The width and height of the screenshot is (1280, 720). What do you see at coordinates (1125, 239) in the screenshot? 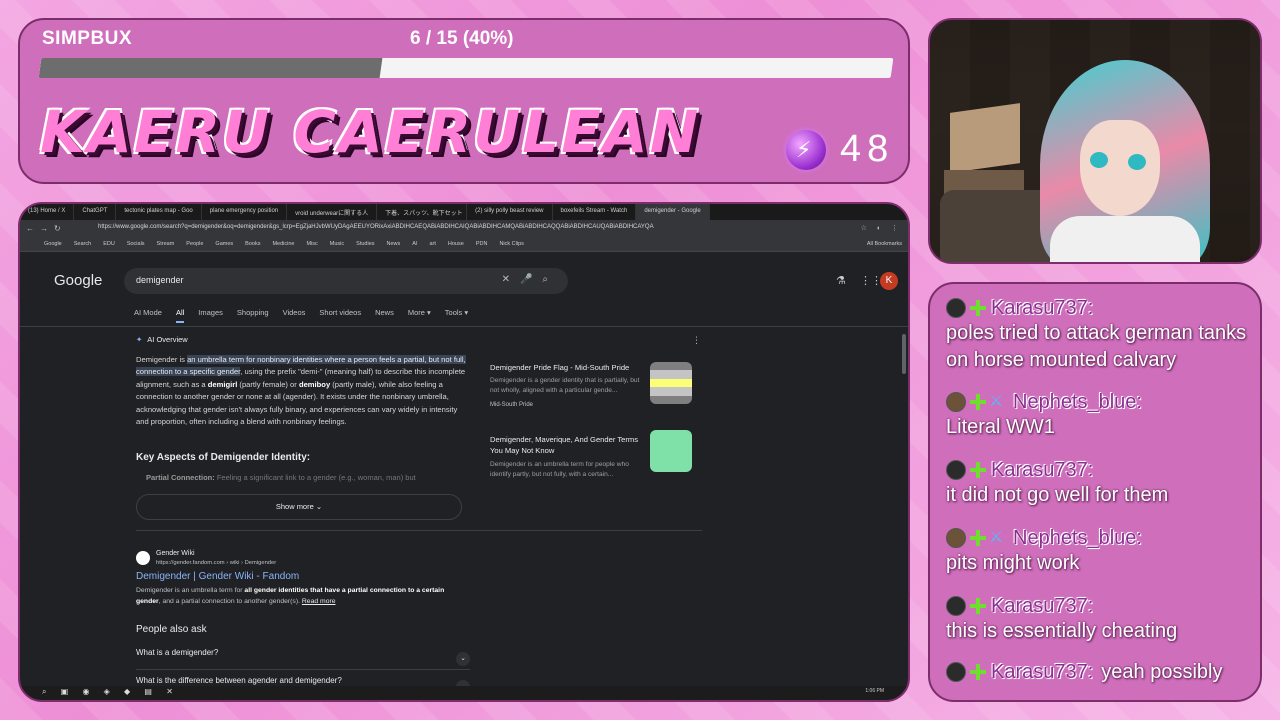
I see `avatar-hoodie` at bounding box center [1125, 239].